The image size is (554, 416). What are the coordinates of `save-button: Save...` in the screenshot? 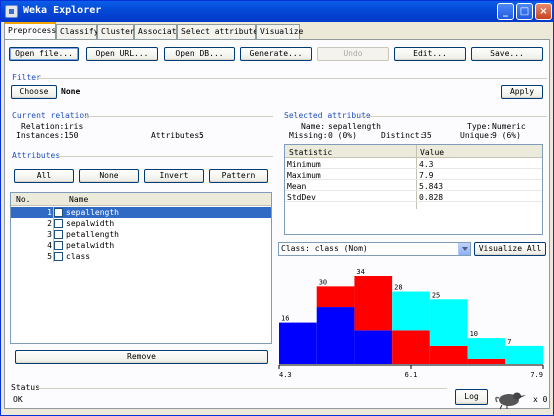 It's located at (507, 54).